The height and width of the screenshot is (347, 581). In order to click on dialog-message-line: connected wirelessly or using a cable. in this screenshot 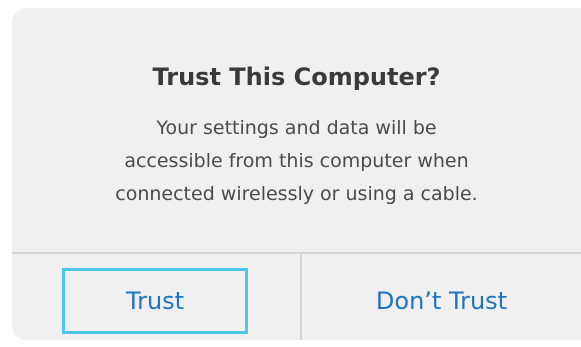, I will do `click(296, 194)`.